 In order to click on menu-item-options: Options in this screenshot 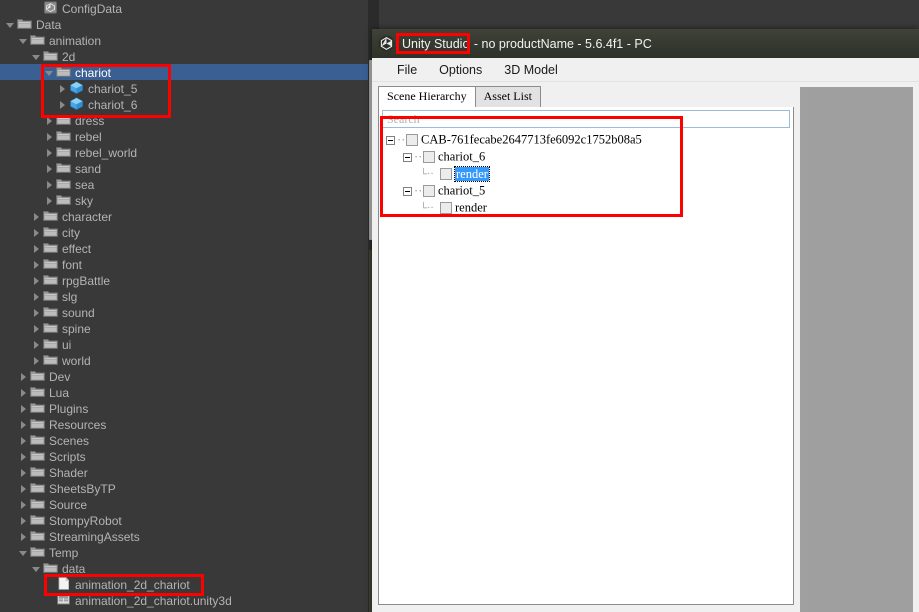, I will do `click(460, 70)`.